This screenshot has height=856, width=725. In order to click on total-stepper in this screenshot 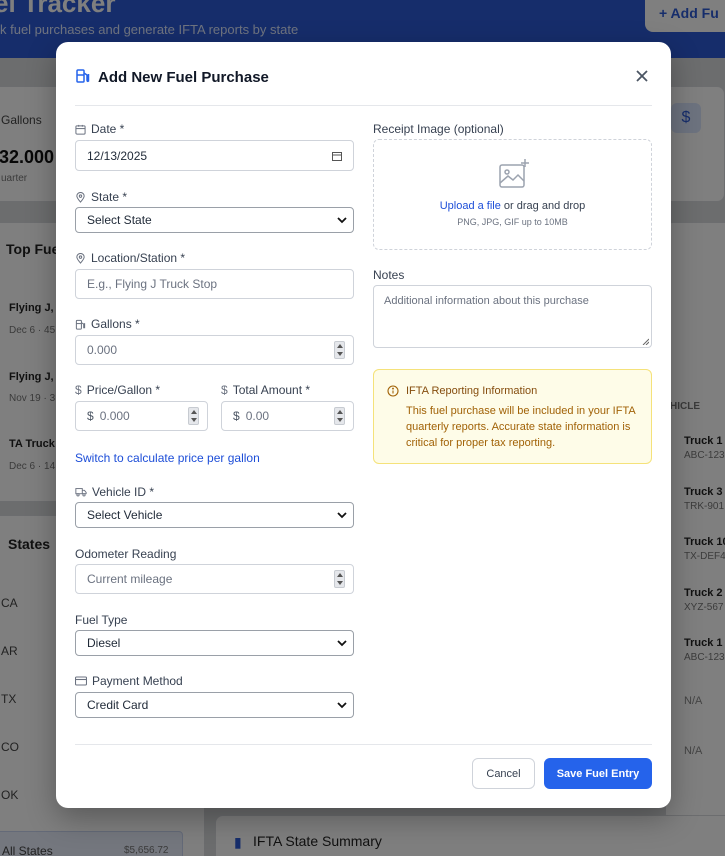, I will do `click(339, 416)`.